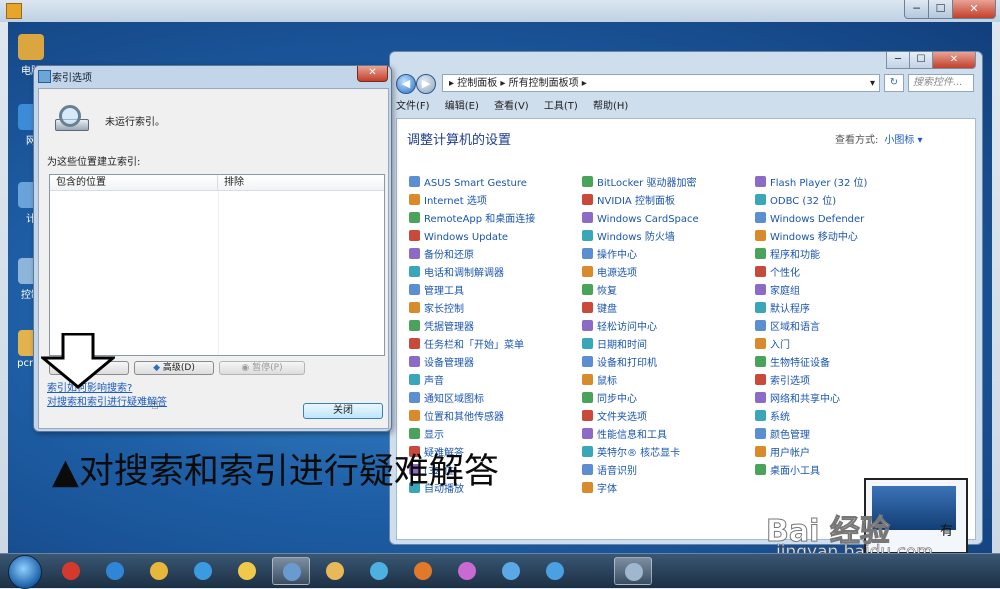 The image size is (1000, 589). I want to click on cp-item: Windows Update, so click(472, 238).